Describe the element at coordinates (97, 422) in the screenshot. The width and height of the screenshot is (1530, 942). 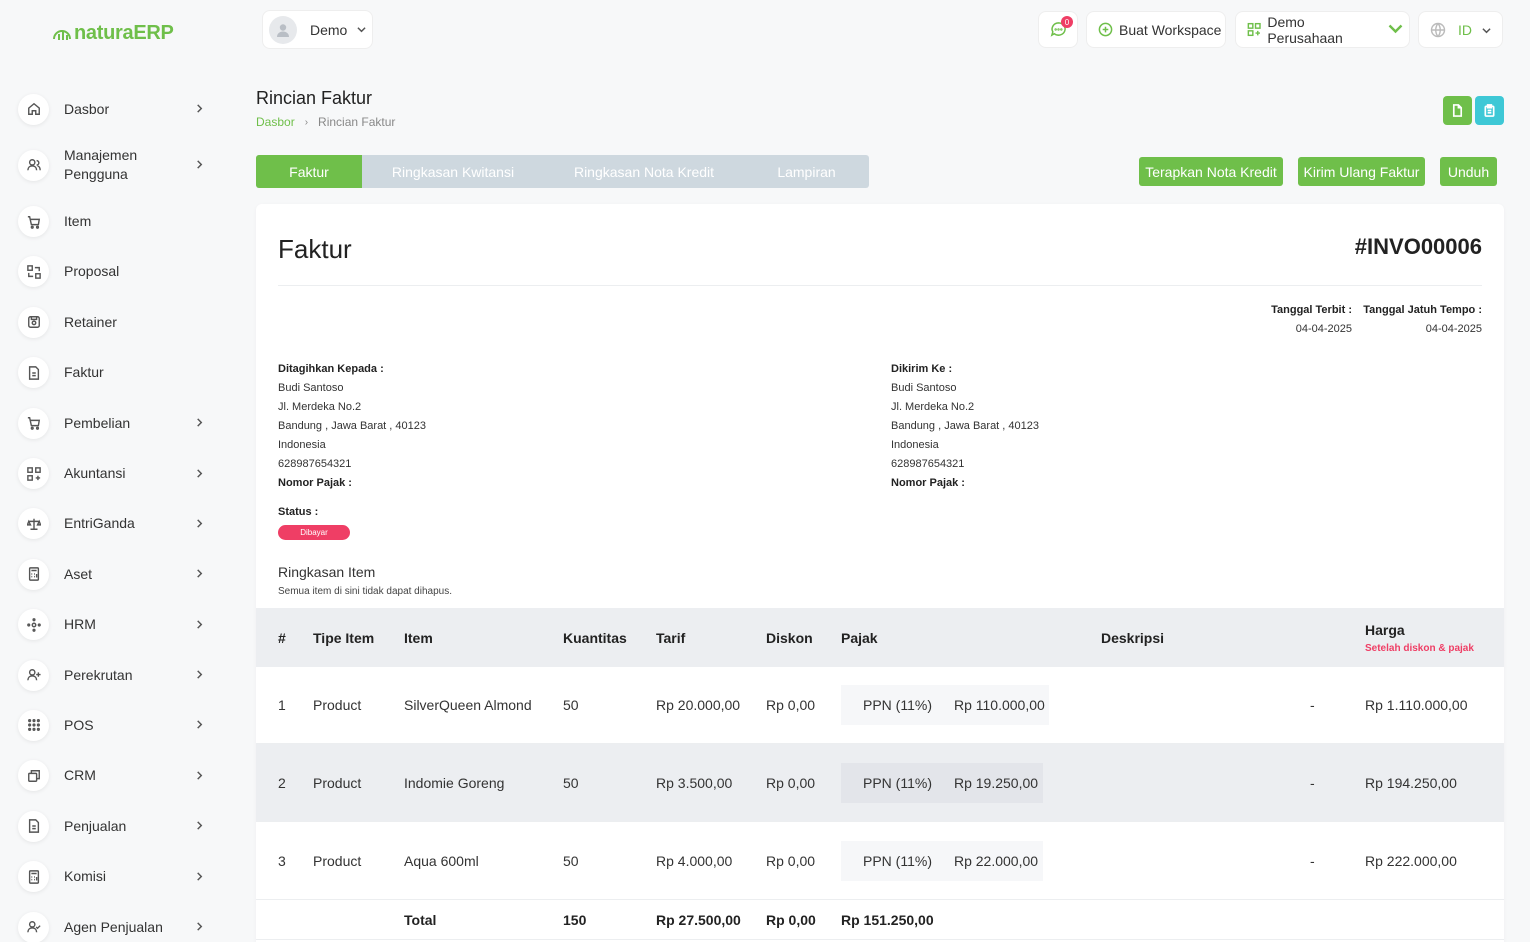
I see `sidebar-item-label: Pembelian` at that location.